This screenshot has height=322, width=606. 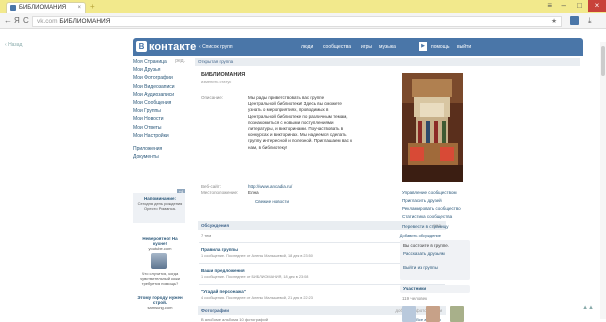 What do you see at coordinates (423, 46) in the screenshot?
I see `play-icon: ▶` at bounding box center [423, 46].